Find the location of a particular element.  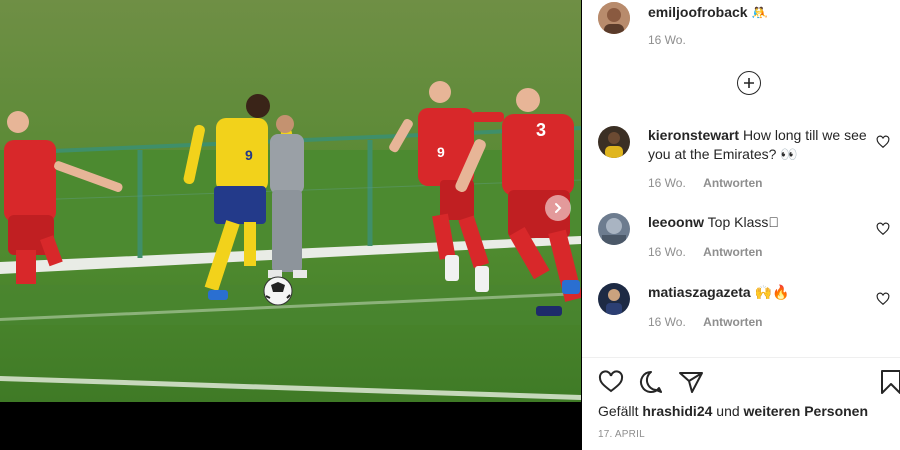

author-badge-emoji: 🤼 is located at coordinates (759, 12).